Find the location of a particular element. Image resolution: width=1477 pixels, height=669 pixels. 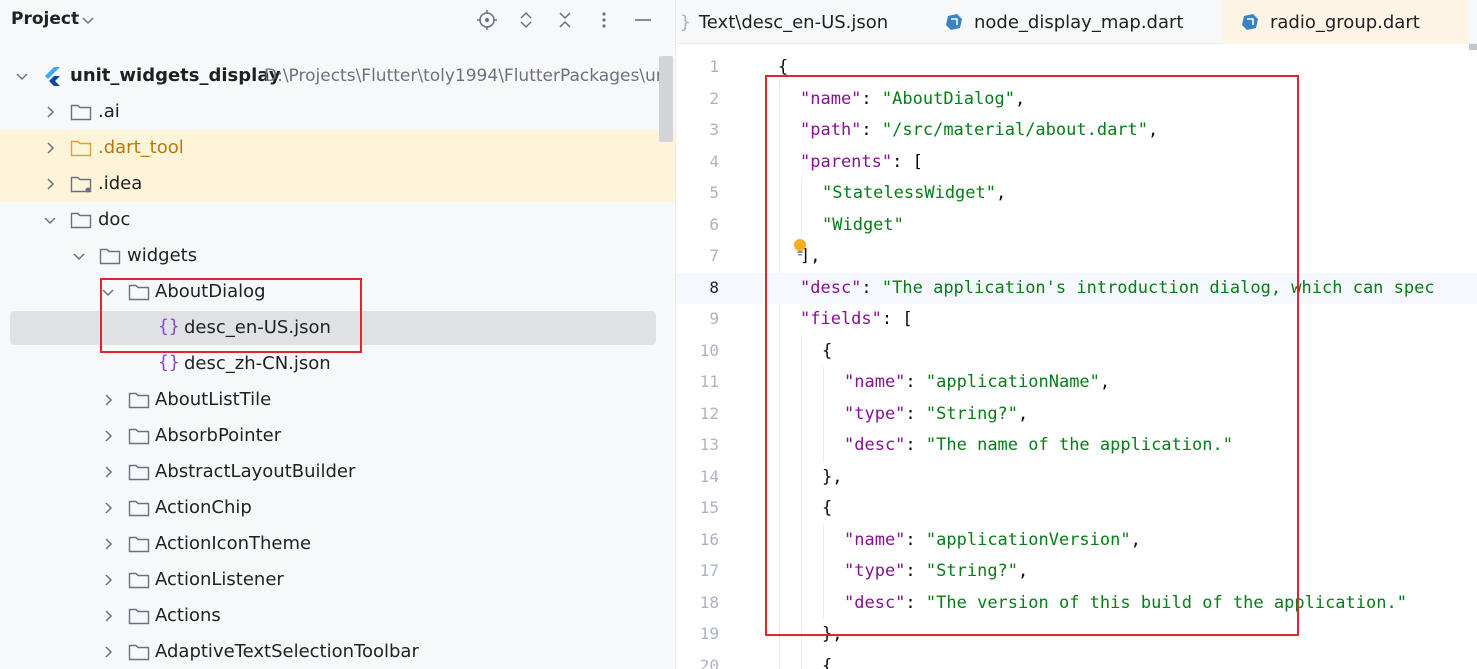

project-panel-header: Project is located at coordinates (337, 20).